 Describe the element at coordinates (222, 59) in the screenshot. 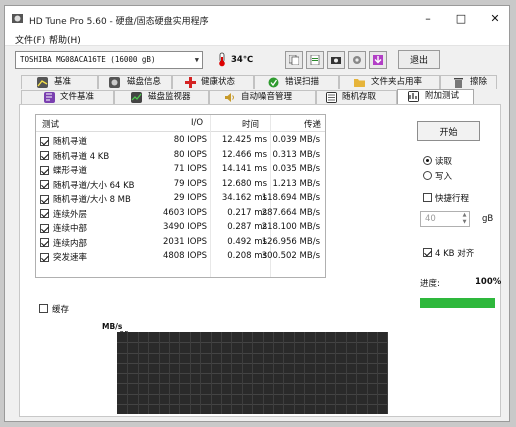

I see `thermometer-icon` at that location.